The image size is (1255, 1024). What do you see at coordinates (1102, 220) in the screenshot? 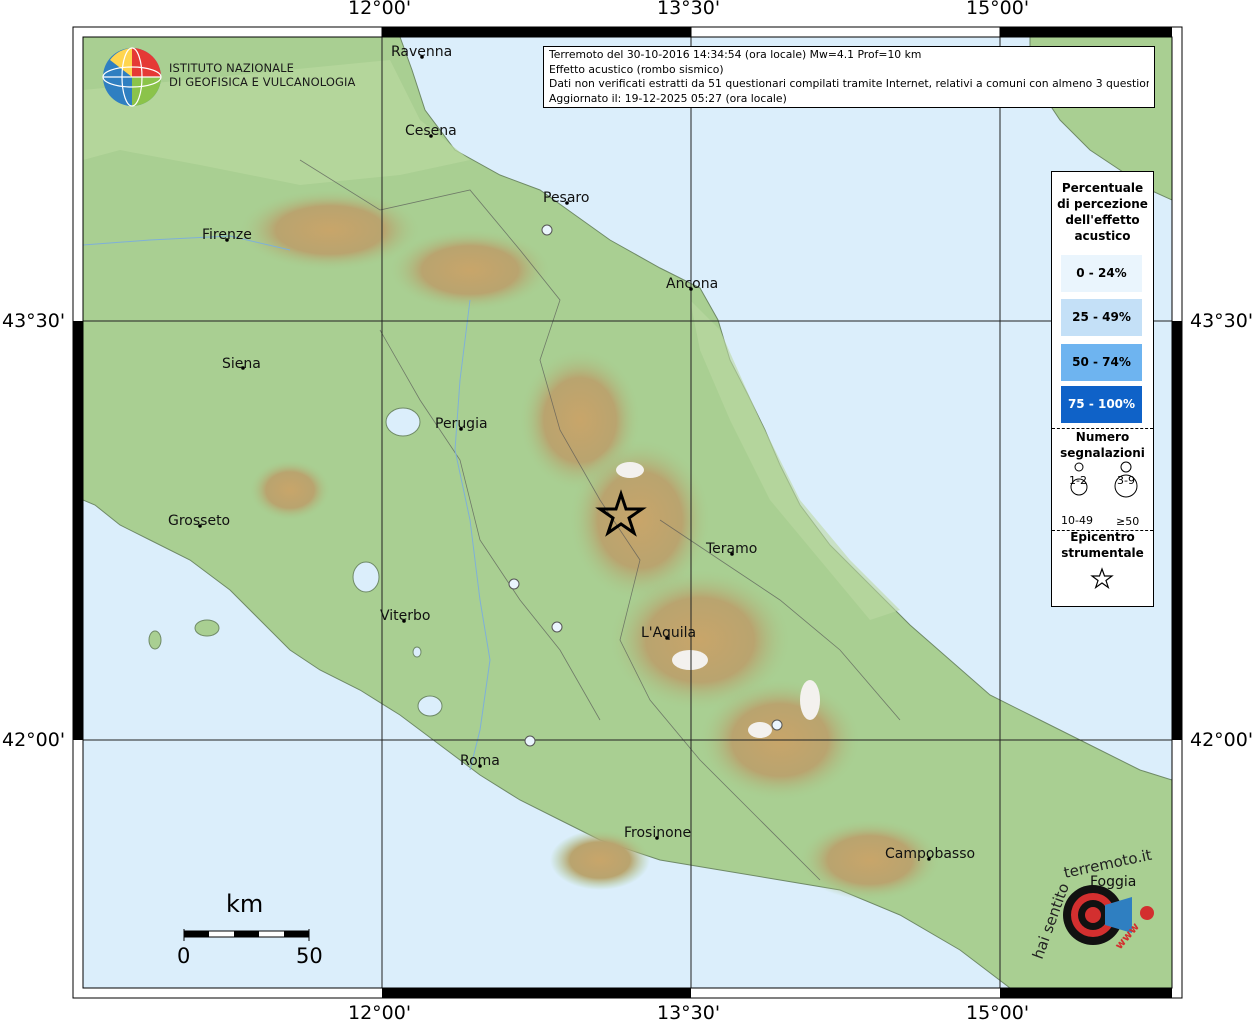
I see `legend-title-line: dell'effetto` at bounding box center [1102, 220].